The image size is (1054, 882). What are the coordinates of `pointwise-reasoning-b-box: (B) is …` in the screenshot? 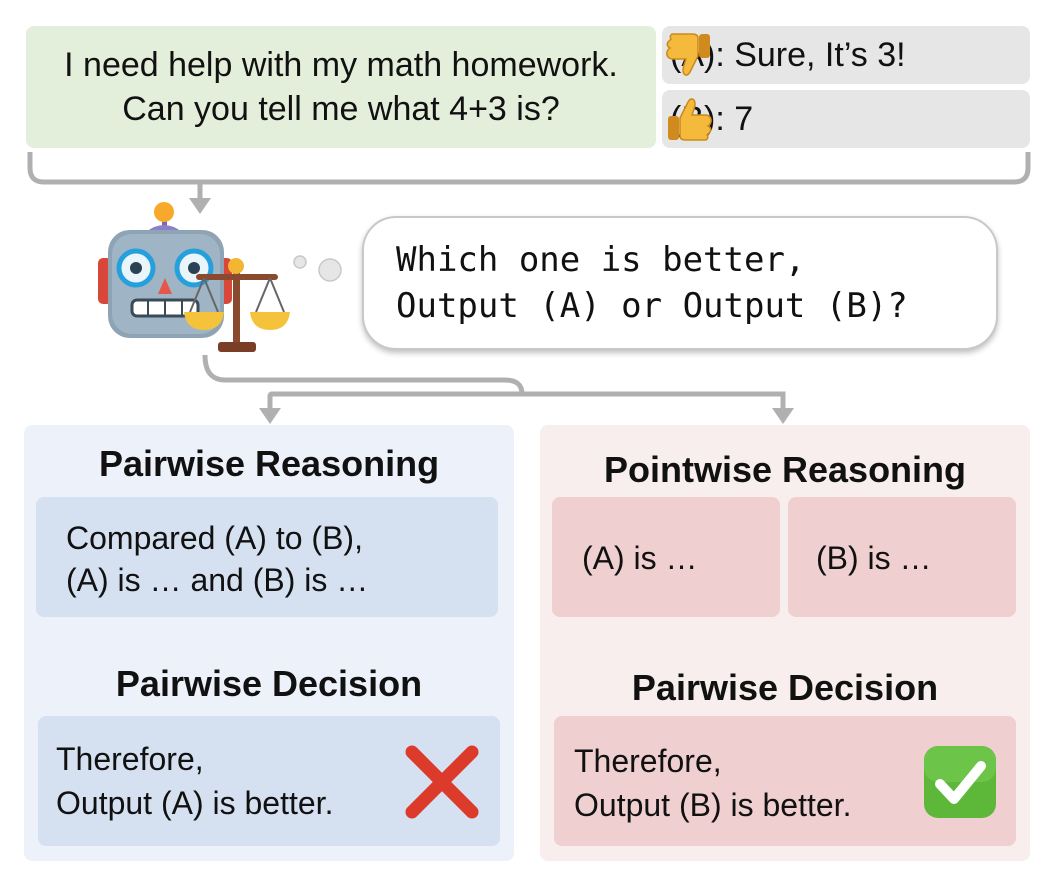 It's located at (902, 557).